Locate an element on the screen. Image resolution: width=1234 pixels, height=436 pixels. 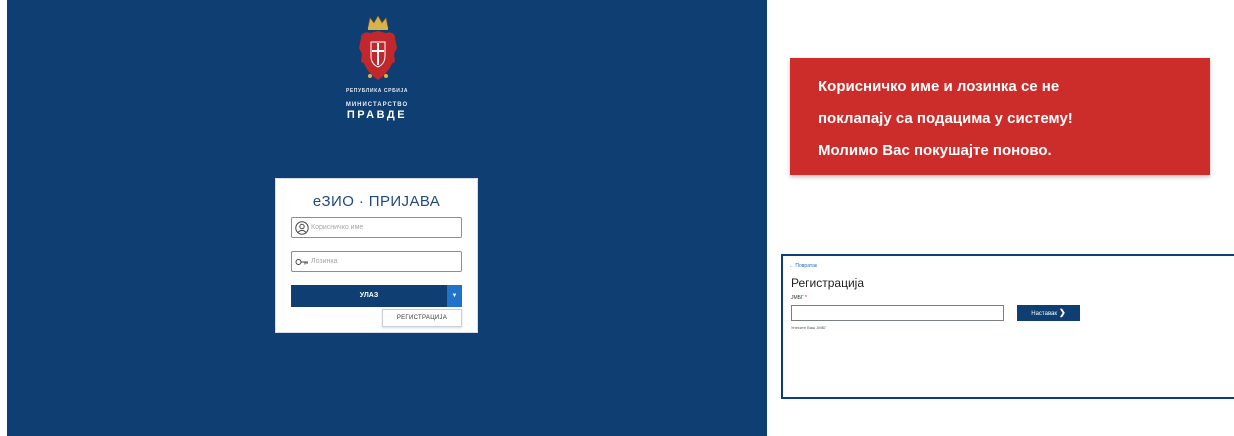
required-mark: * is located at coordinates (806, 298).